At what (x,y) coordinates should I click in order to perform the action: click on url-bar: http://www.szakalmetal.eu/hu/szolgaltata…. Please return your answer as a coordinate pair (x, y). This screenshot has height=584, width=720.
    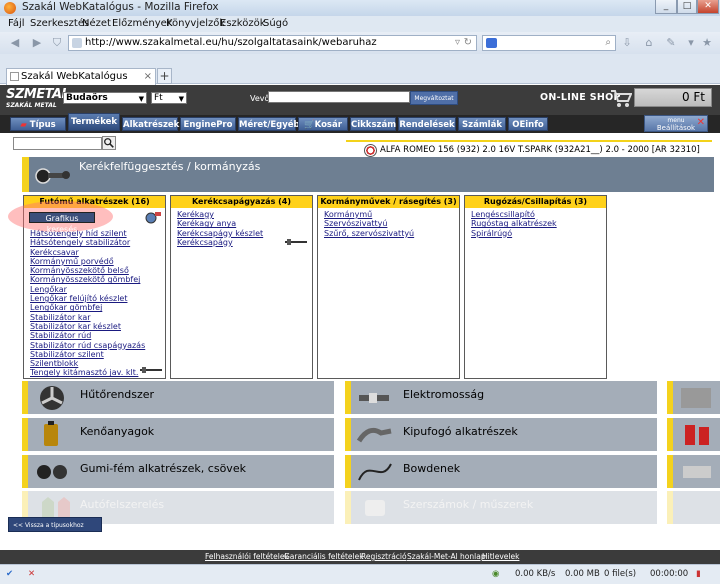
    Looking at the image, I should click on (272, 43).